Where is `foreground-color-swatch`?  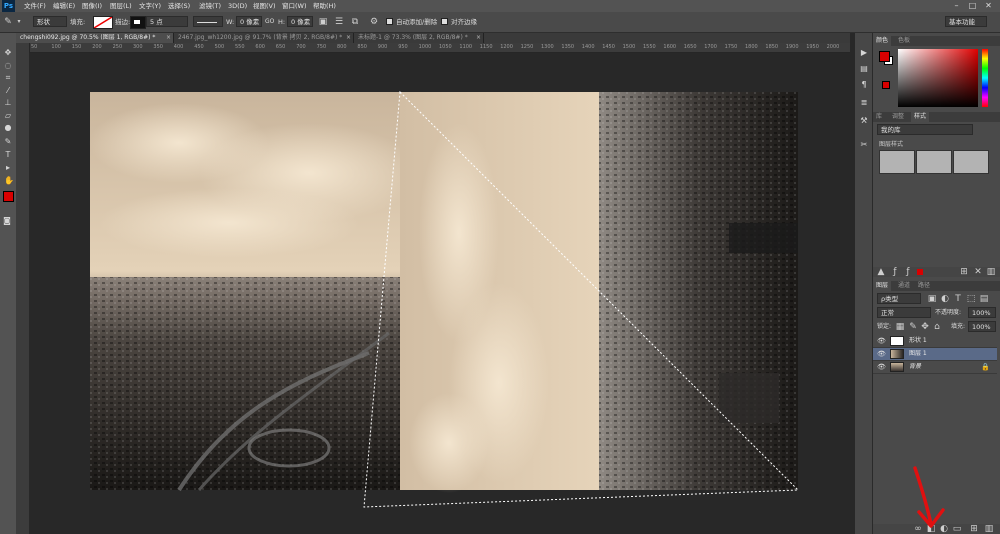 foreground-color-swatch is located at coordinates (8, 196).